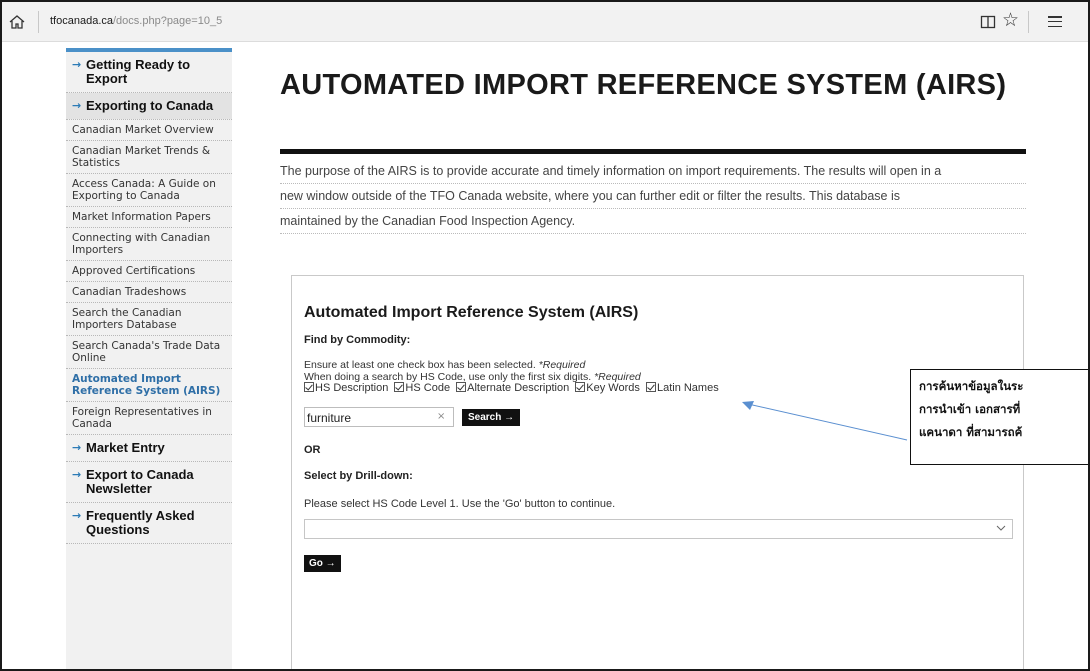  I want to click on alternate-description-checkbox, so click(461, 387).